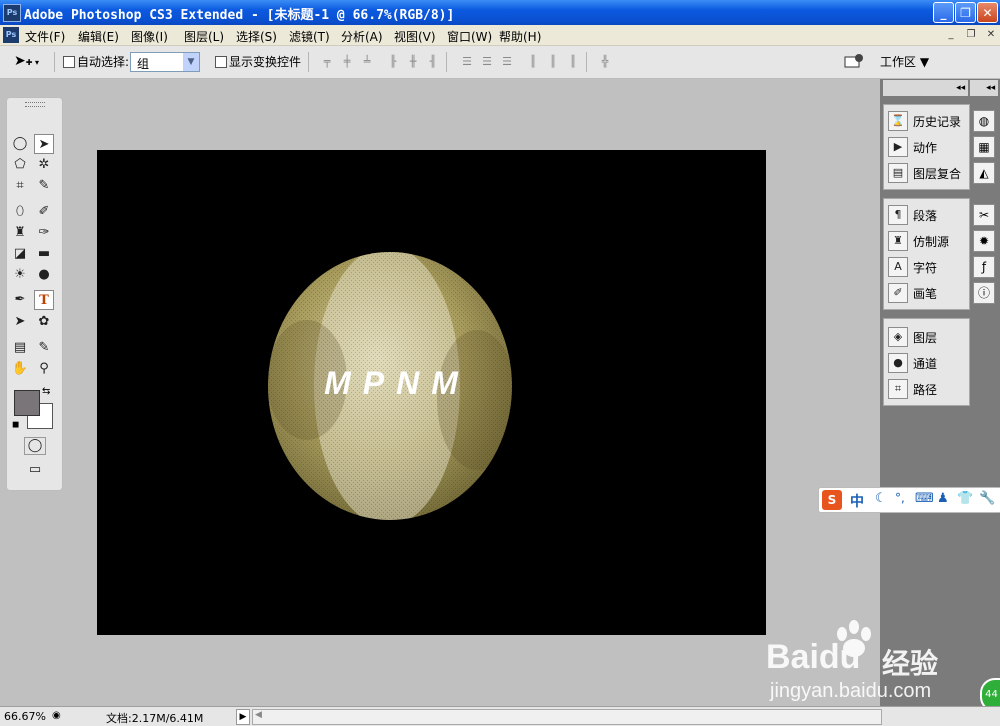  Describe the element at coordinates (991, 34) in the screenshot. I see `doc-close-button: ✕` at that location.